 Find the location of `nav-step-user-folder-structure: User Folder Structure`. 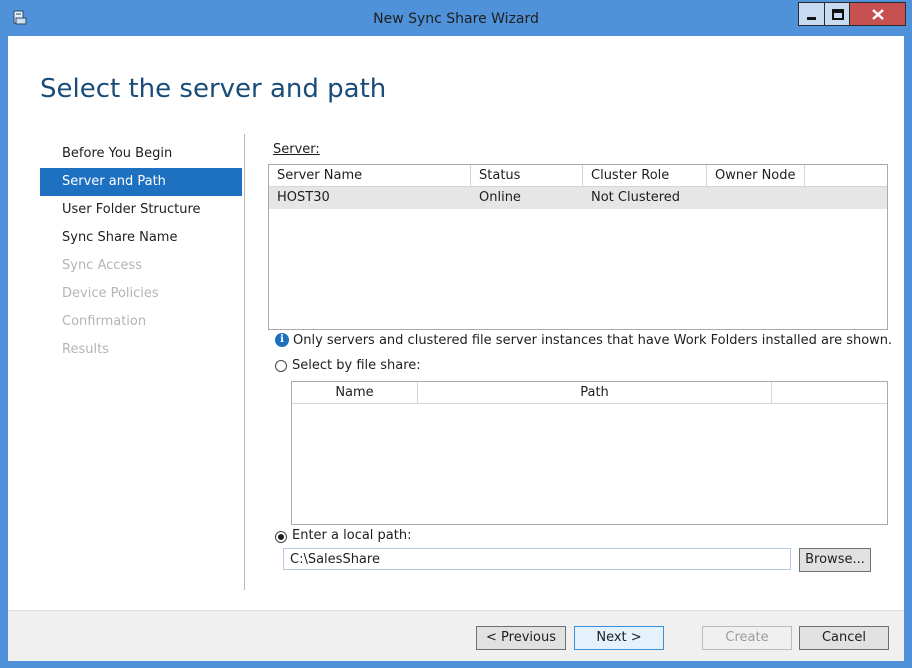

nav-step-user-folder-structure: User Folder Structure is located at coordinates (141, 210).